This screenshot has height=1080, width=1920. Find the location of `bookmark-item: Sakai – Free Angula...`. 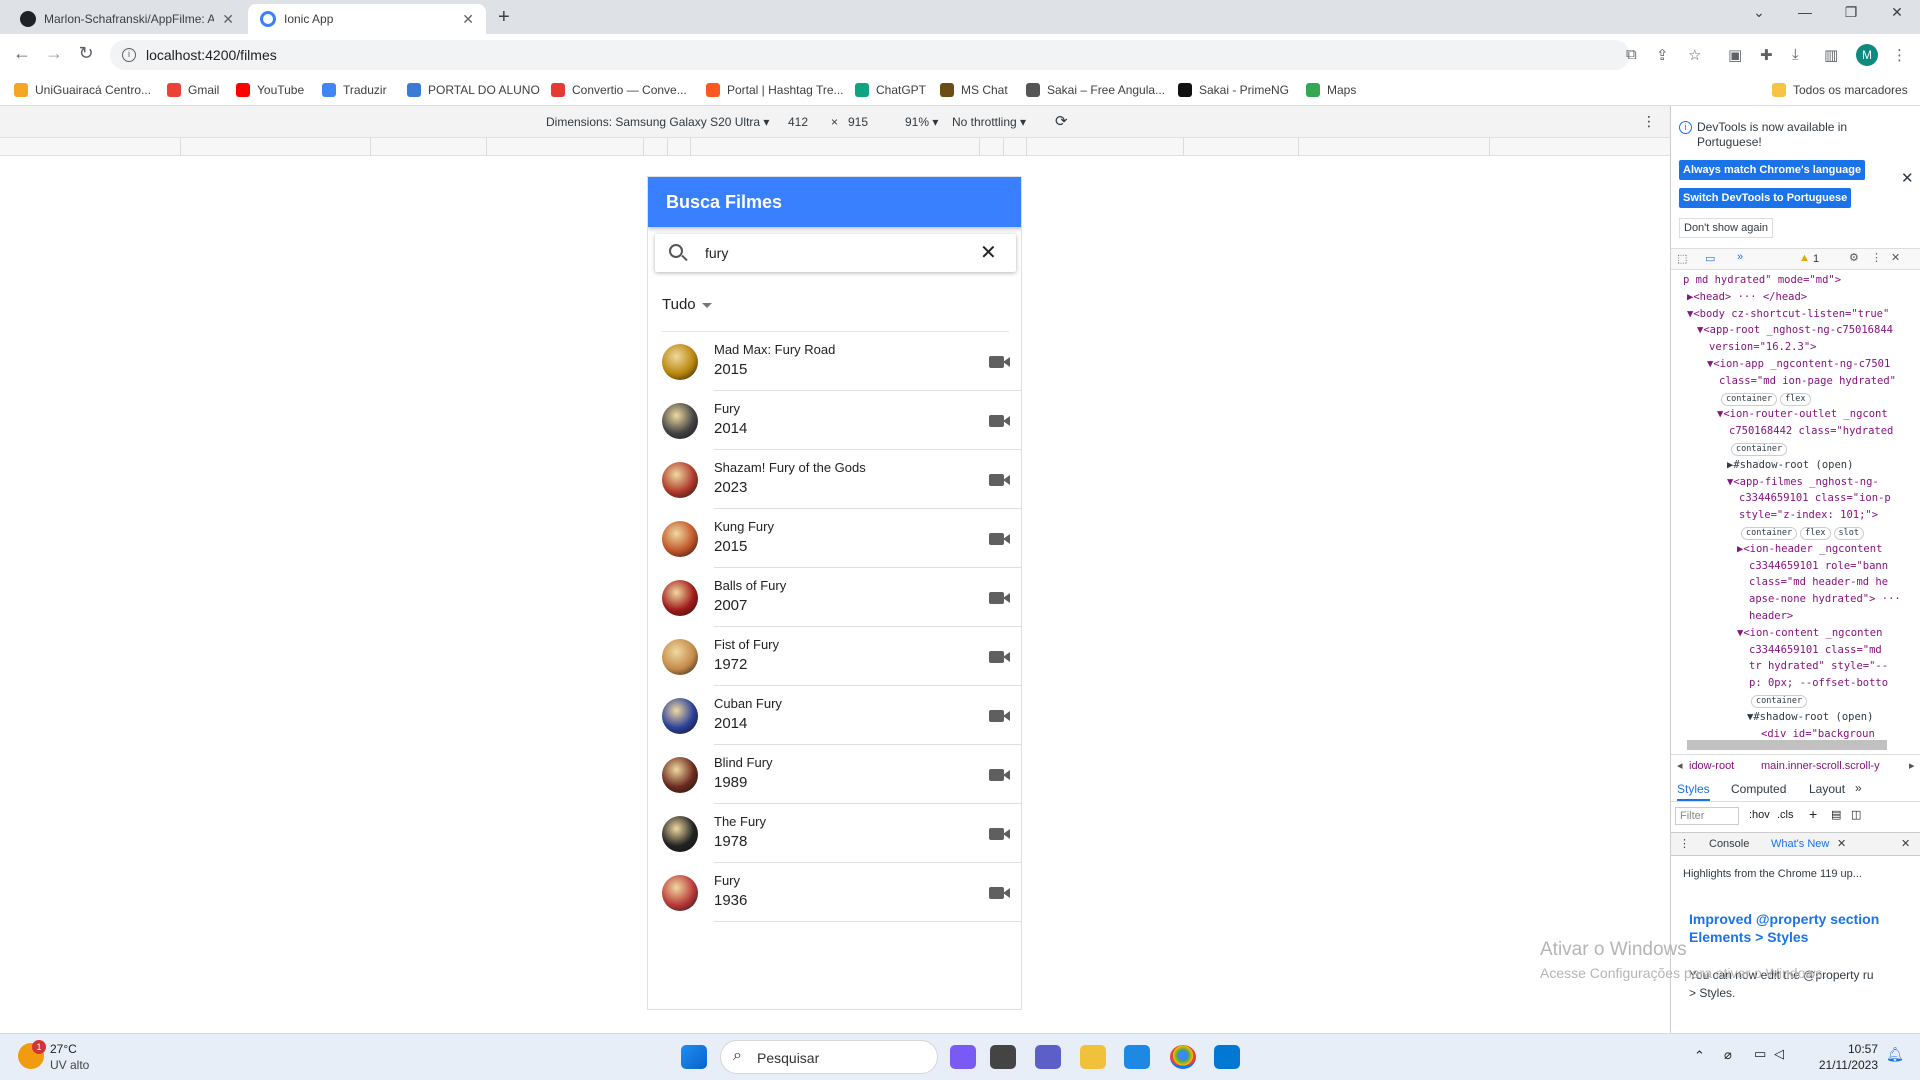

bookmark-item: Sakai – Free Angula... is located at coordinates (1095, 90).